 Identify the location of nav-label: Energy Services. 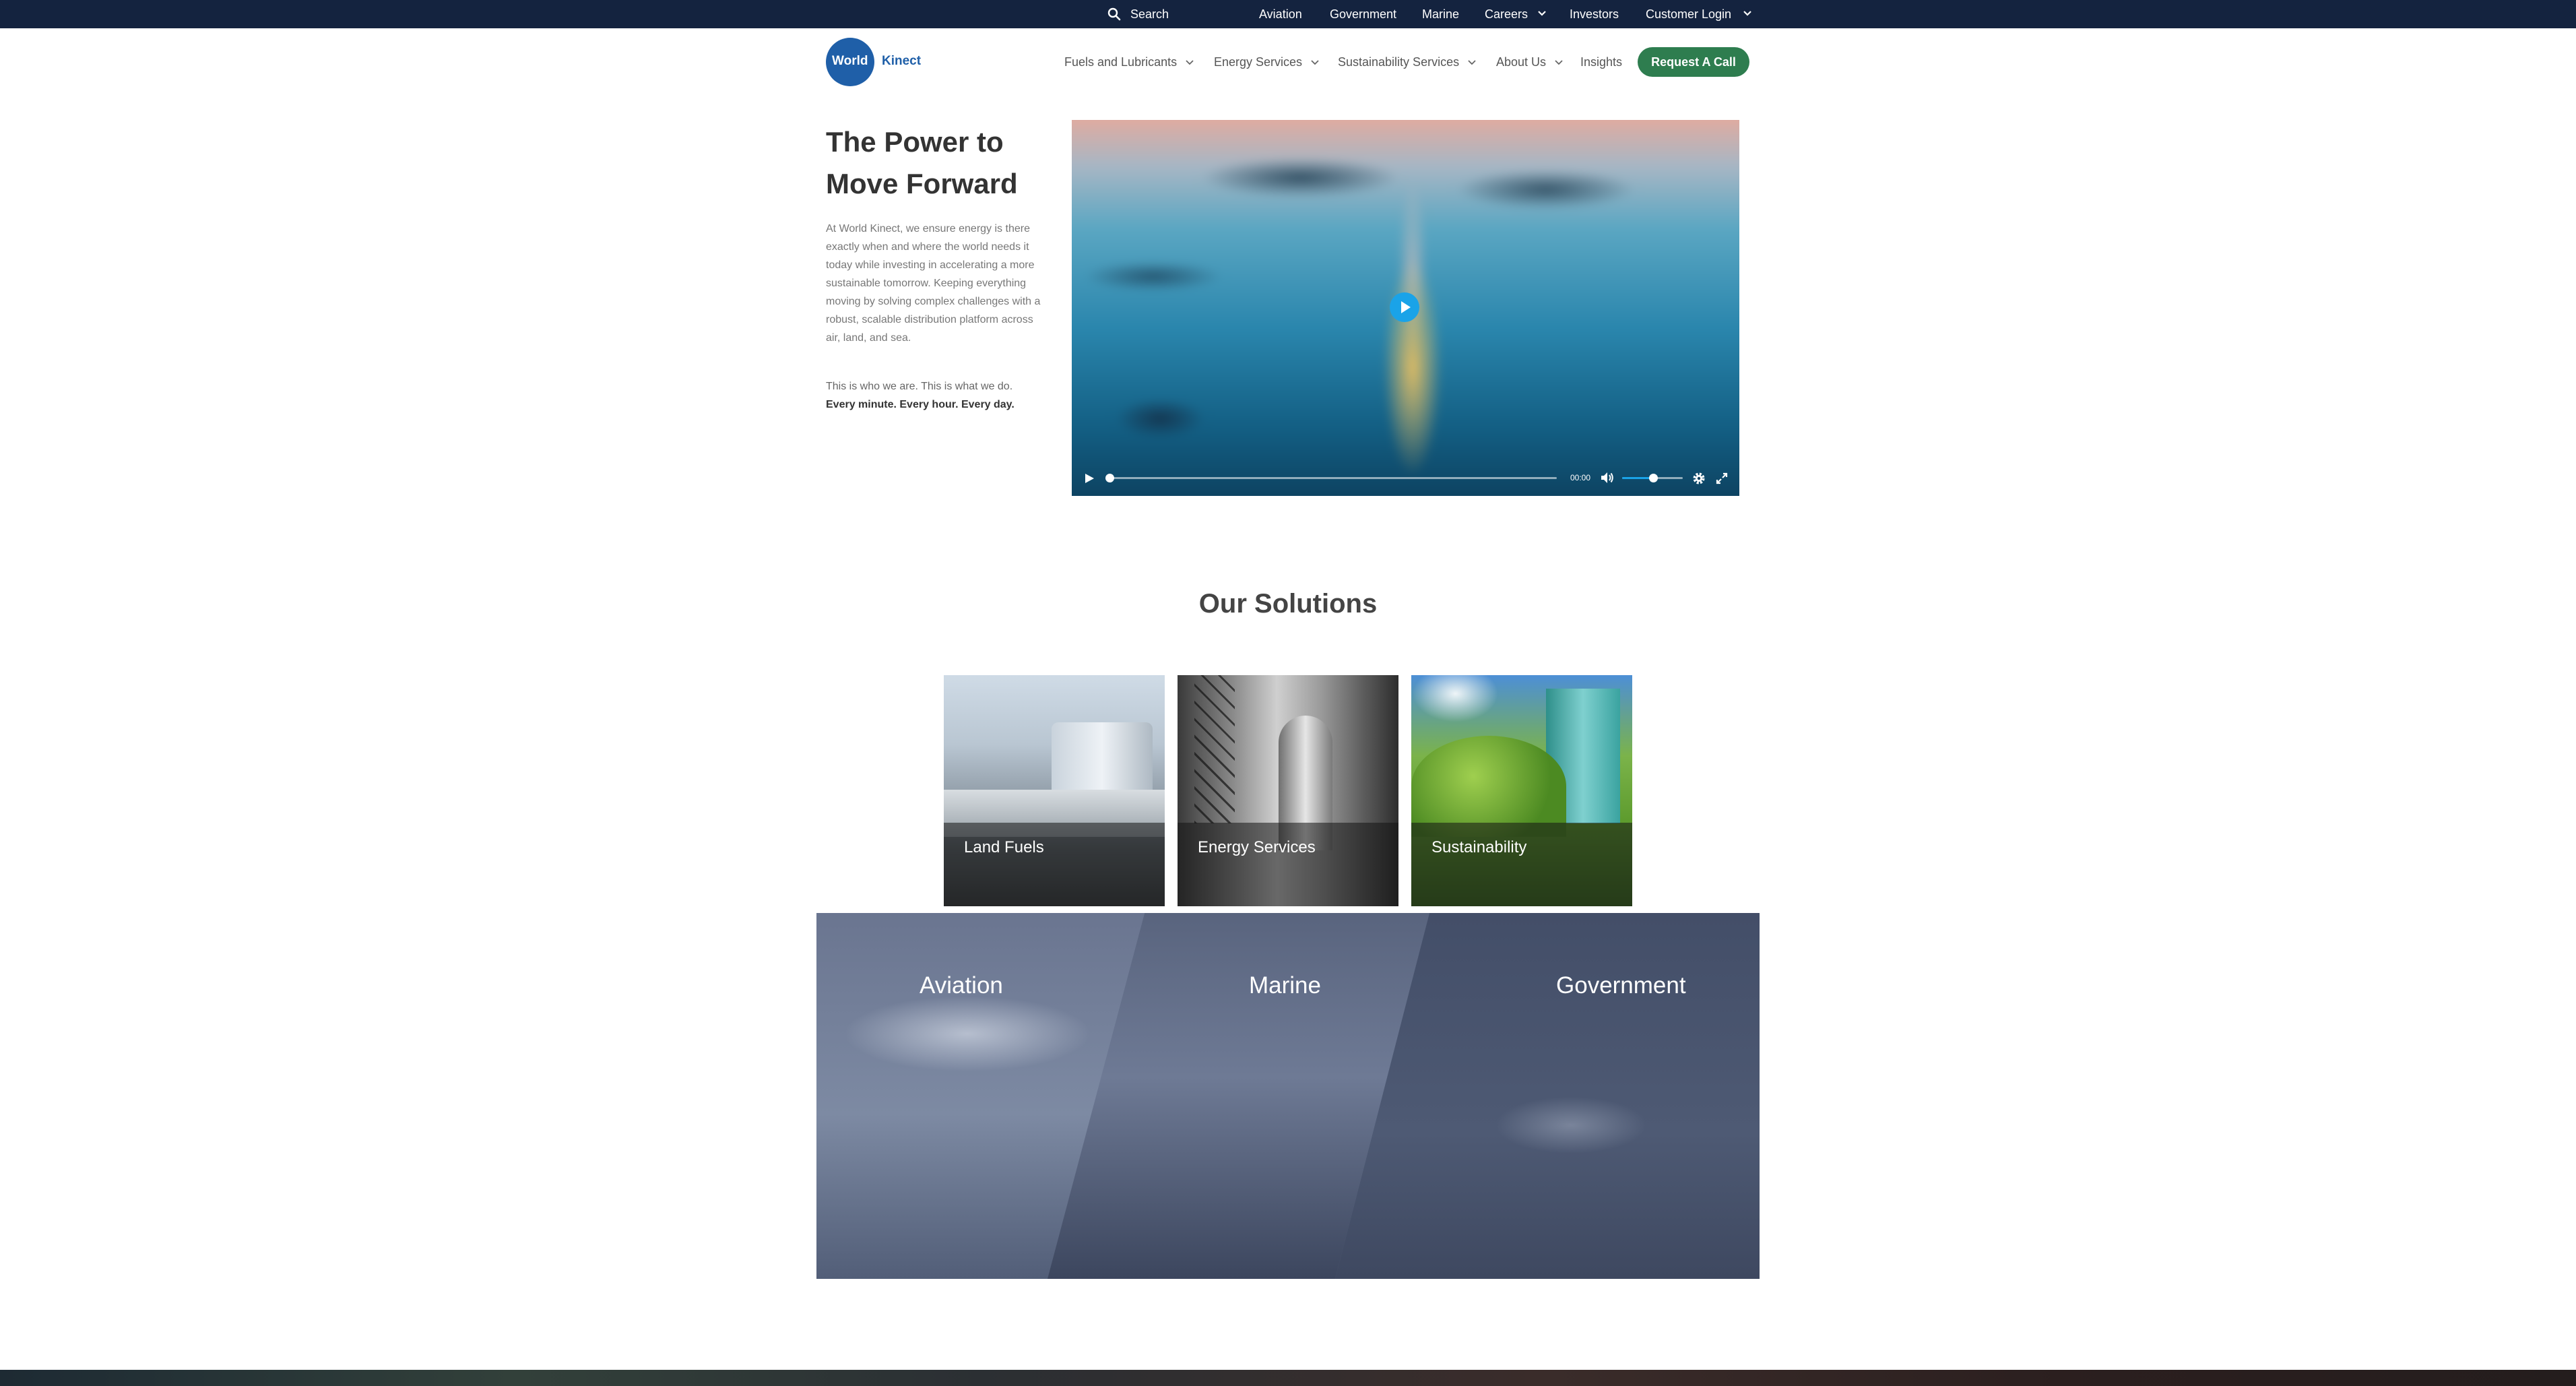
(1259, 62).